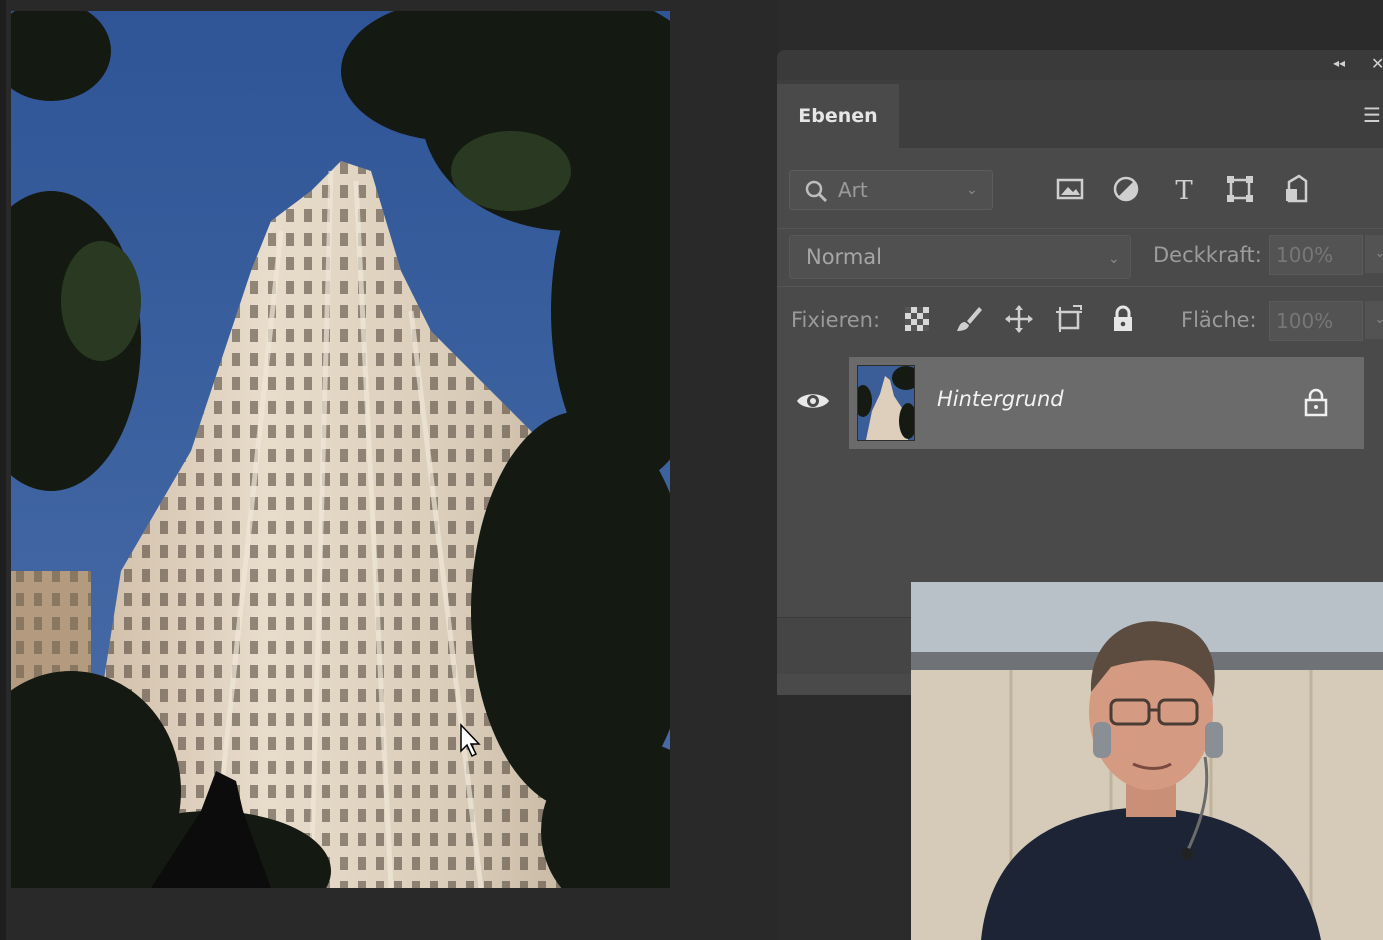 This screenshot has width=1383, height=940. Describe the element at coordinates (1070, 189) in the screenshot. I see `image-filter-icon` at that location.